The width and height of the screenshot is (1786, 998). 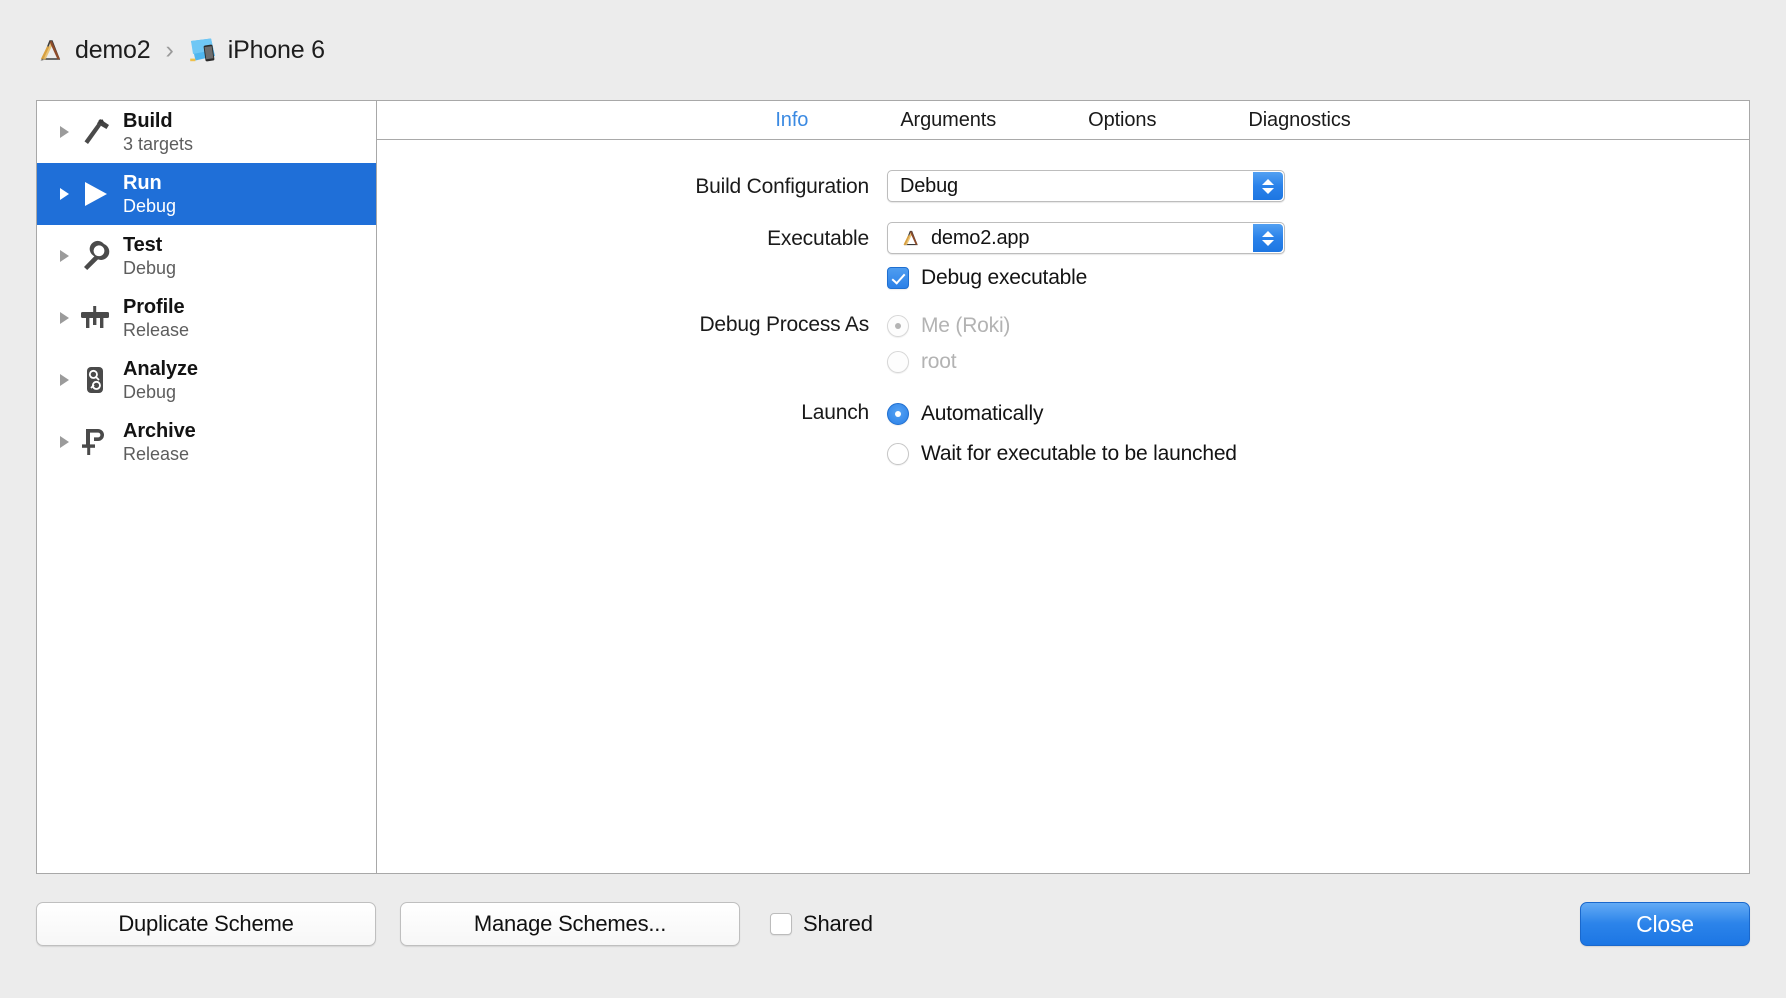 What do you see at coordinates (159, 431) in the screenshot?
I see `sidebar-item-label: Archive` at bounding box center [159, 431].